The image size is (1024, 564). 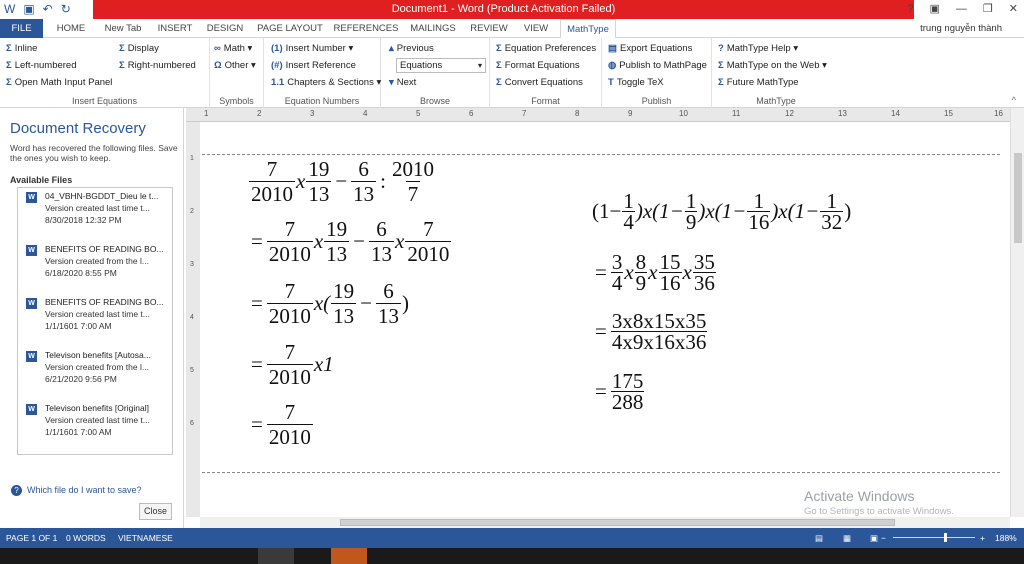 I want to click on fraction: 6 13, so click(x=389, y=303).